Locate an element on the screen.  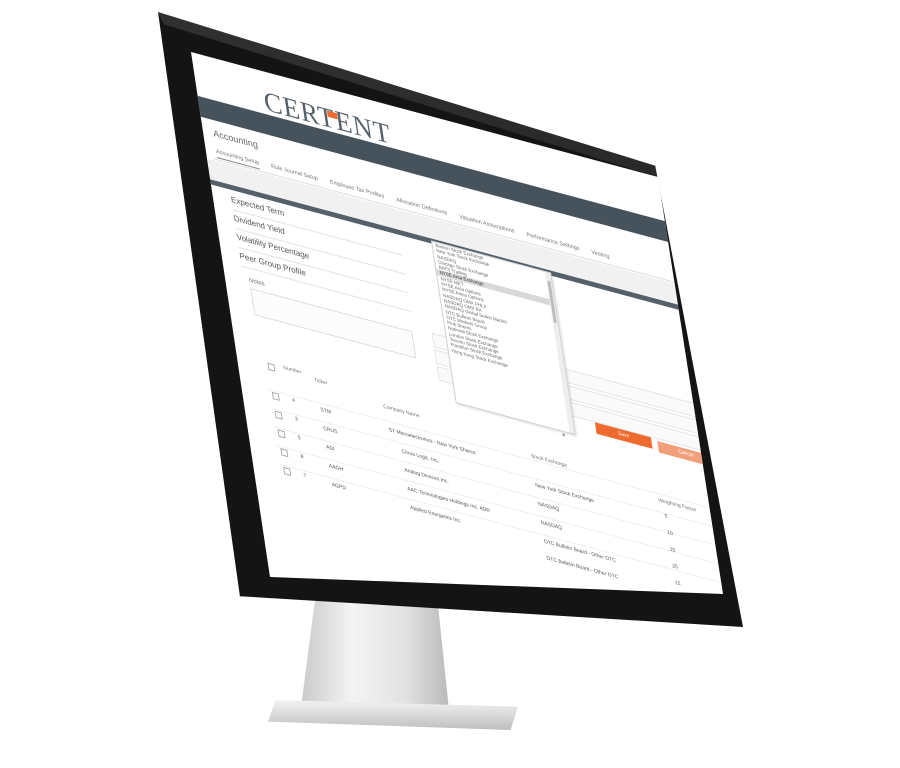
cell-ticker: ADI is located at coordinates (330, 448).